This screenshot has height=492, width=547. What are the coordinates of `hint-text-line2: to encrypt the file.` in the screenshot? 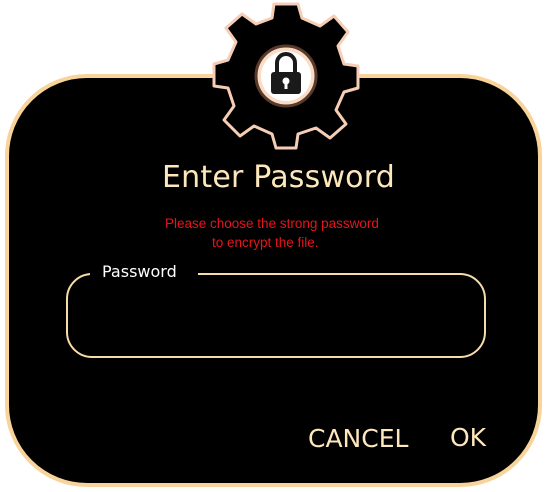 It's located at (265, 242).